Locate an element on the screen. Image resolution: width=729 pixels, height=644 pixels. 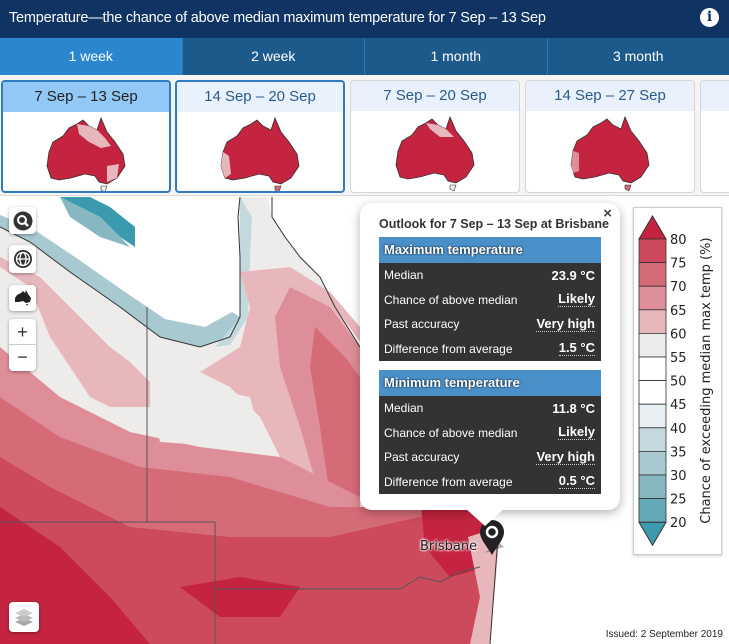
table-row: Difference from average 0.5 °C is located at coordinates (490, 482).